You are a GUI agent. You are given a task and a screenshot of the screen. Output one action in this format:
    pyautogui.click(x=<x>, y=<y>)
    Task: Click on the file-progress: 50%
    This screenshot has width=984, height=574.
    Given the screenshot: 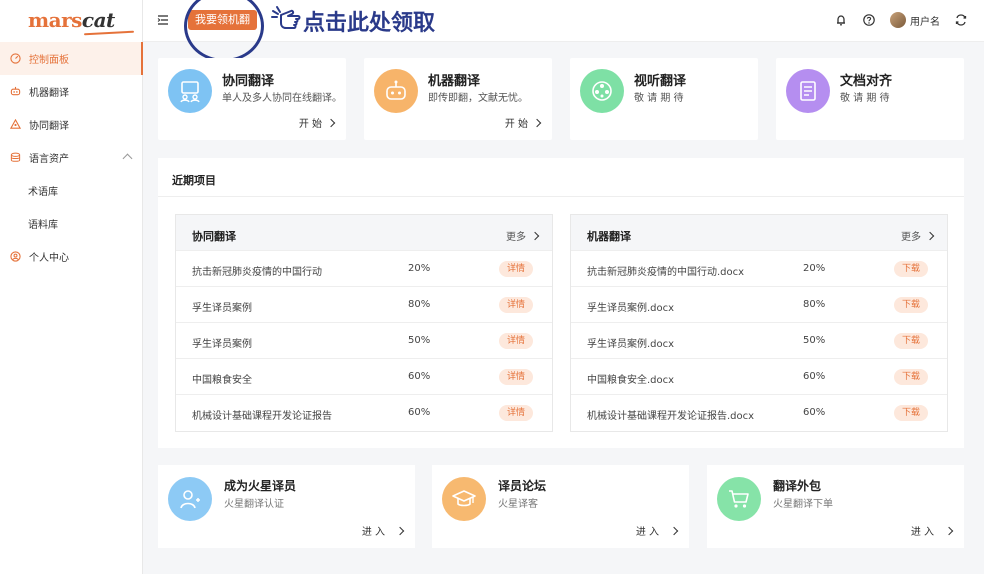 What is the action you would take?
    pyautogui.click(x=814, y=340)
    